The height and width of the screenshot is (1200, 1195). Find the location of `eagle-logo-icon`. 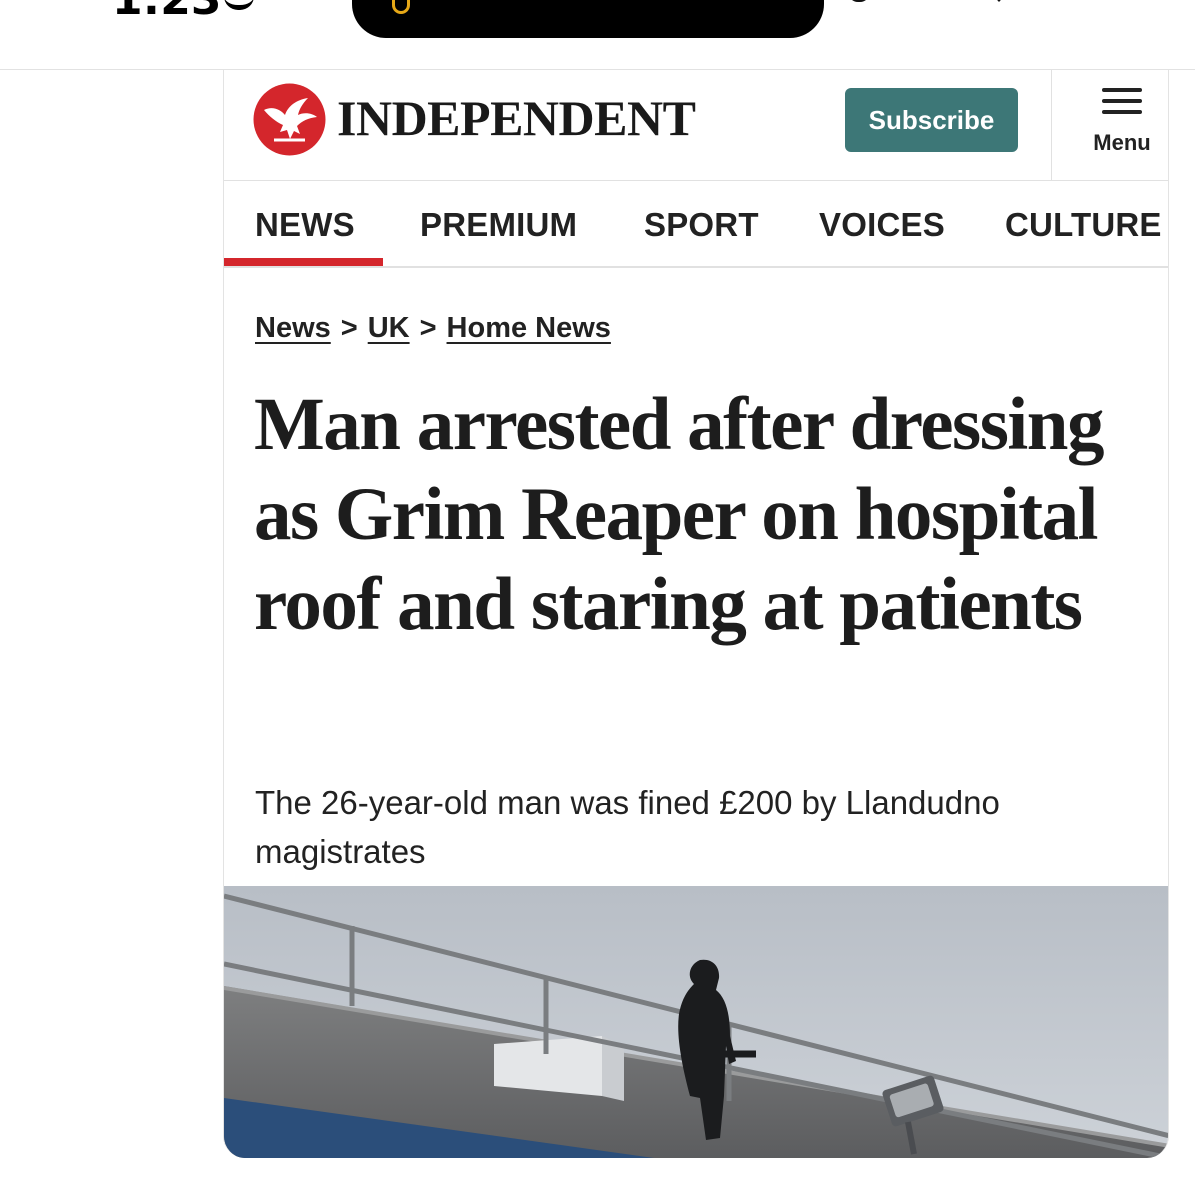

eagle-logo-icon is located at coordinates (289, 119).